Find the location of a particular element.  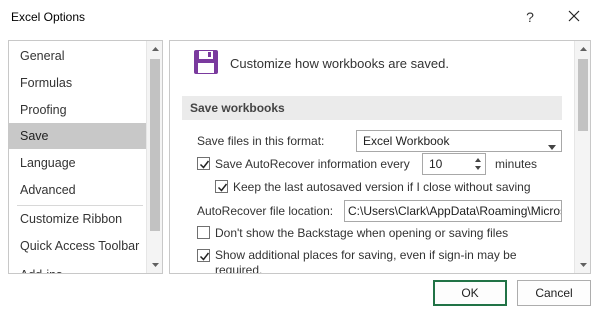

autorecover-location-label: AutoRecover file location: is located at coordinates (265, 211).